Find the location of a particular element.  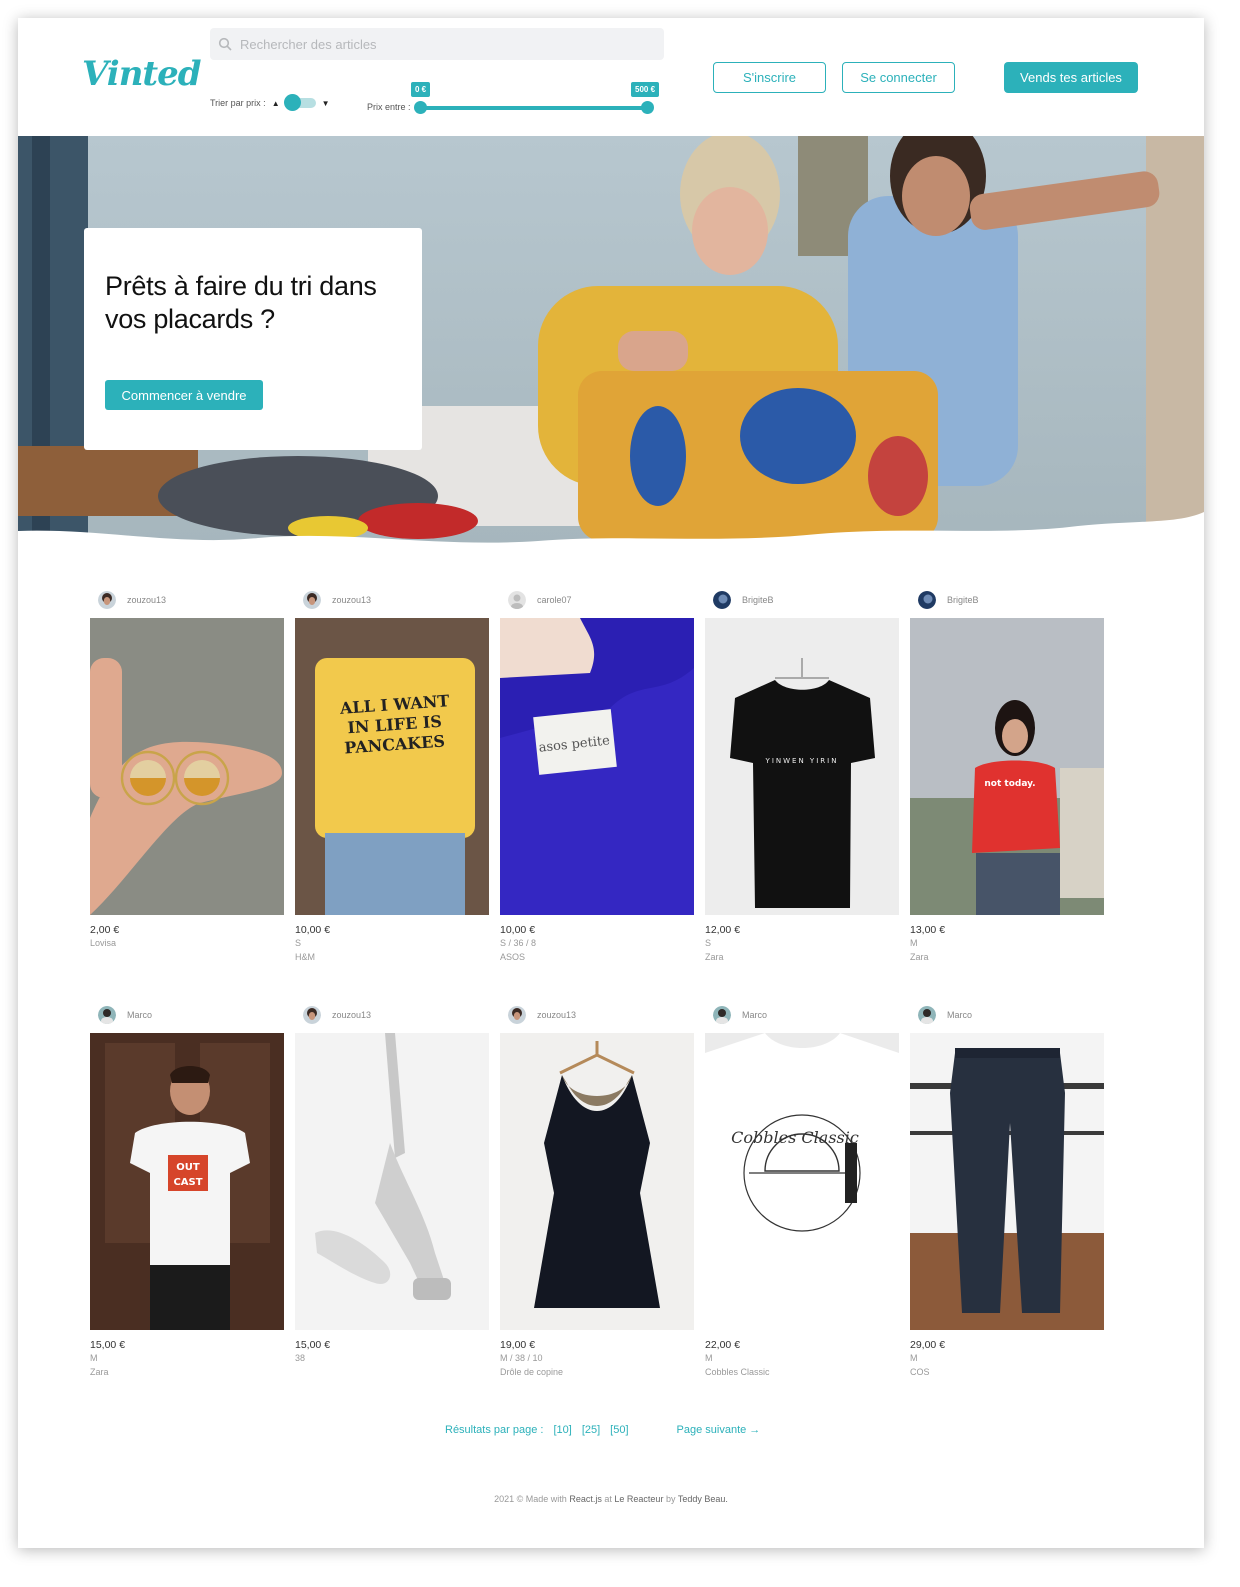

product-price: 19,00 € is located at coordinates (518, 1345).